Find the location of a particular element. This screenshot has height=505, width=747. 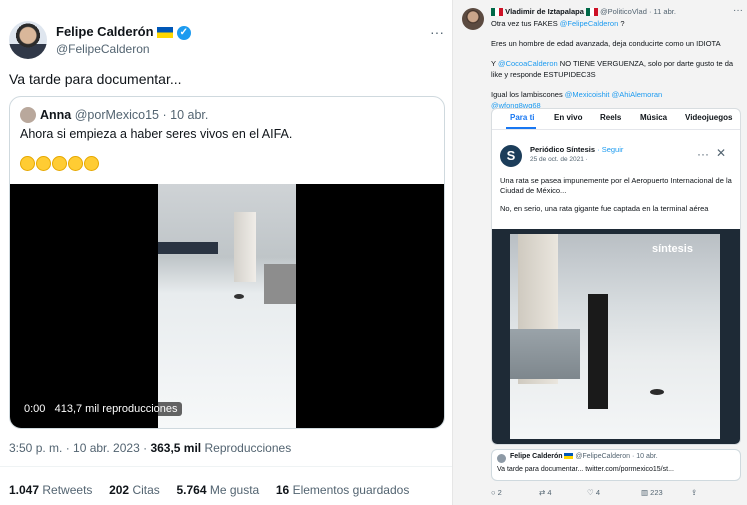

right-quote-date: · 10 abr. is located at coordinates (644, 456).